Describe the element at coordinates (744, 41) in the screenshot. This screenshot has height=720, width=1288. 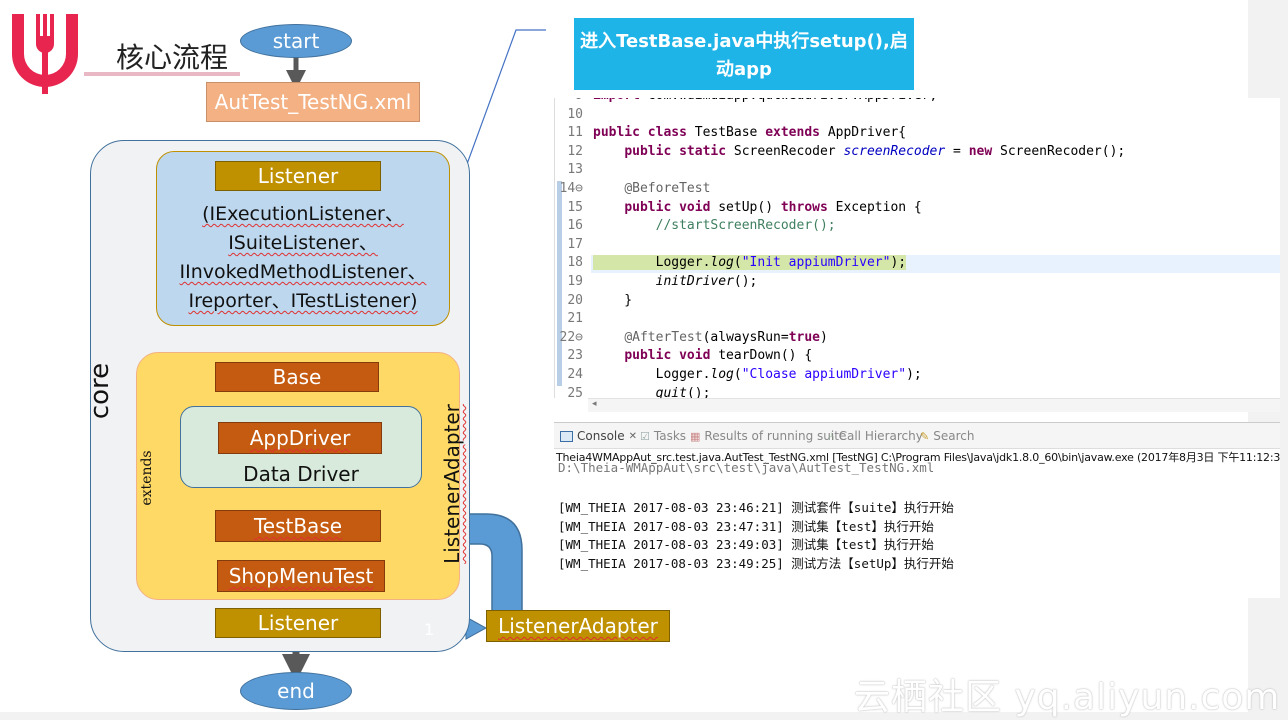
I see `callout-line: 进入TestBase.java中执行setup(),启` at that location.